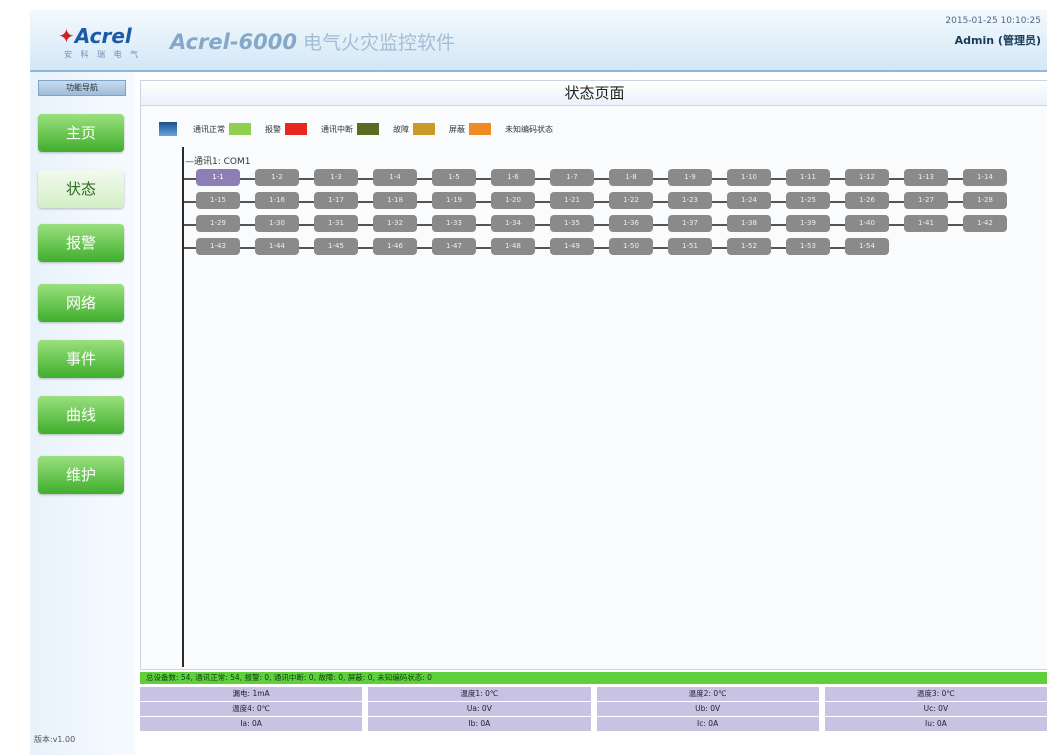 The height and width of the screenshot is (755, 1047). I want to click on legend-item-alarm: 报警, so click(286, 129).